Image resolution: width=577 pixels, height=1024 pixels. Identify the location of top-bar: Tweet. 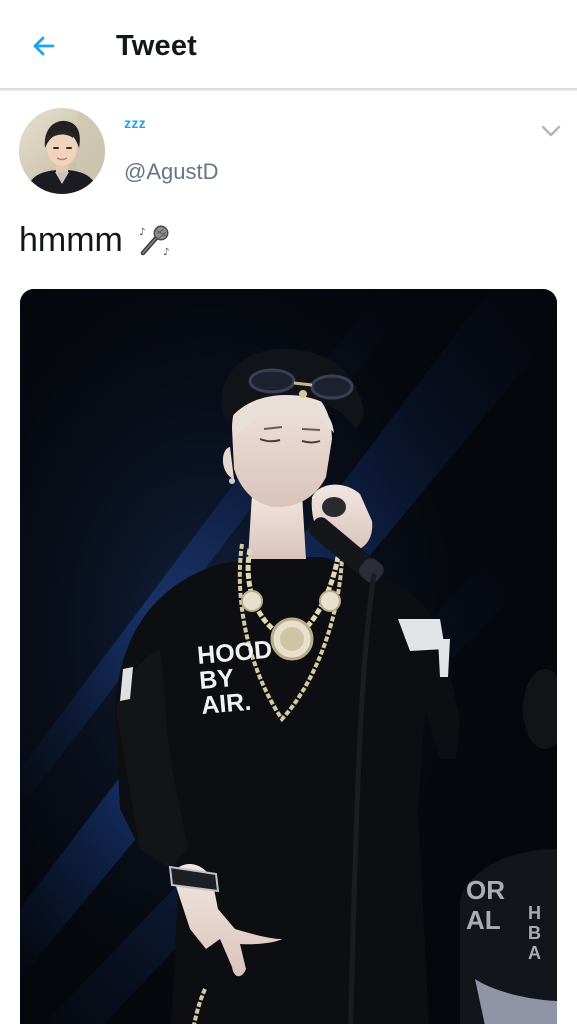
(288, 45).